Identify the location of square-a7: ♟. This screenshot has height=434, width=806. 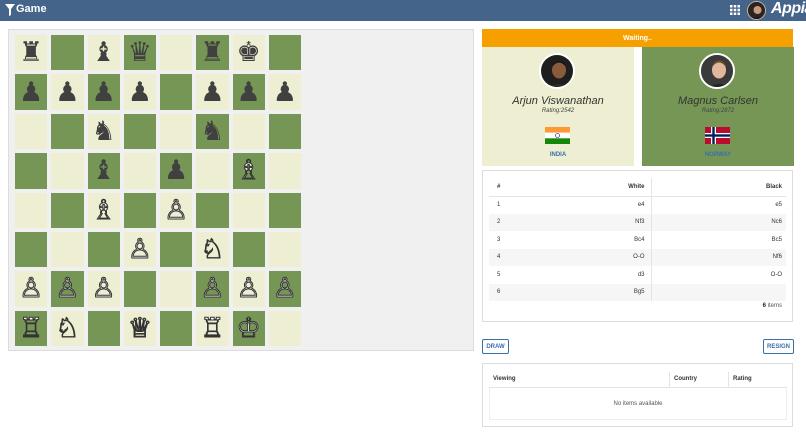
(31, 92).